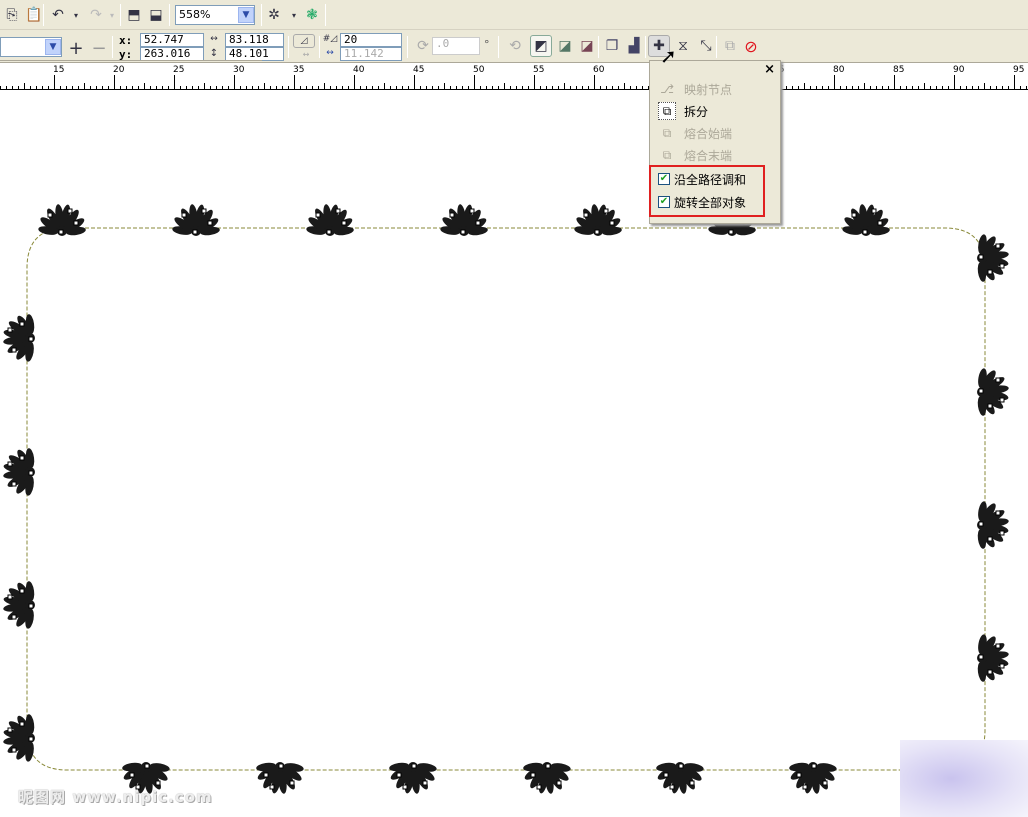  What do you see at coordinates (371, 40) in the screenshot?
I see `blend-steps-field: 20` at bounding box center [371, 40].